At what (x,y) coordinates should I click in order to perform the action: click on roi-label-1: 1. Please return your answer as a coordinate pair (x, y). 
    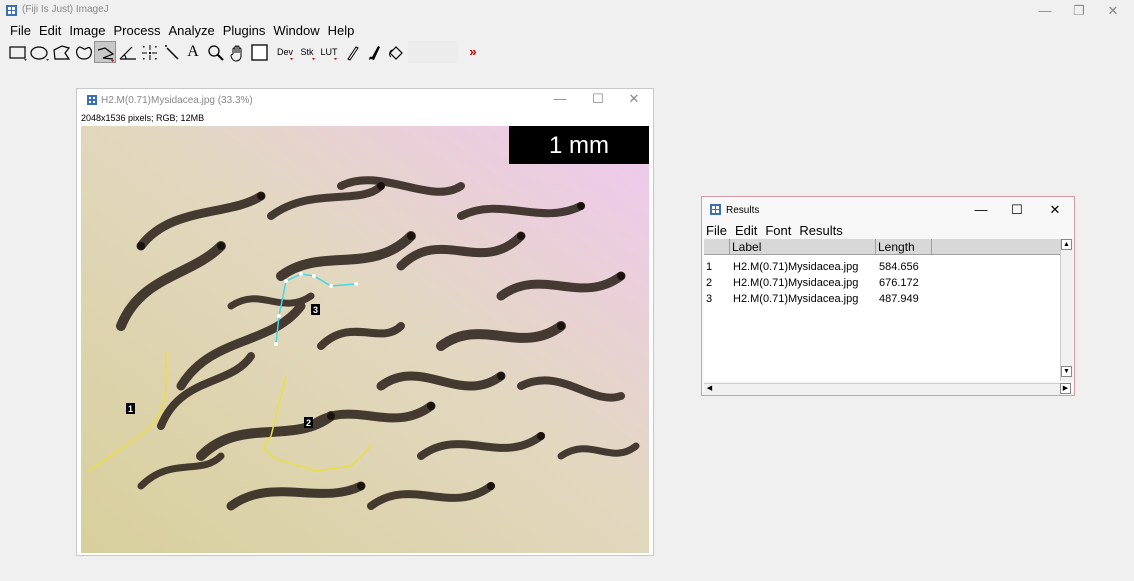
    Looking at the image, I should click on (130, 409).